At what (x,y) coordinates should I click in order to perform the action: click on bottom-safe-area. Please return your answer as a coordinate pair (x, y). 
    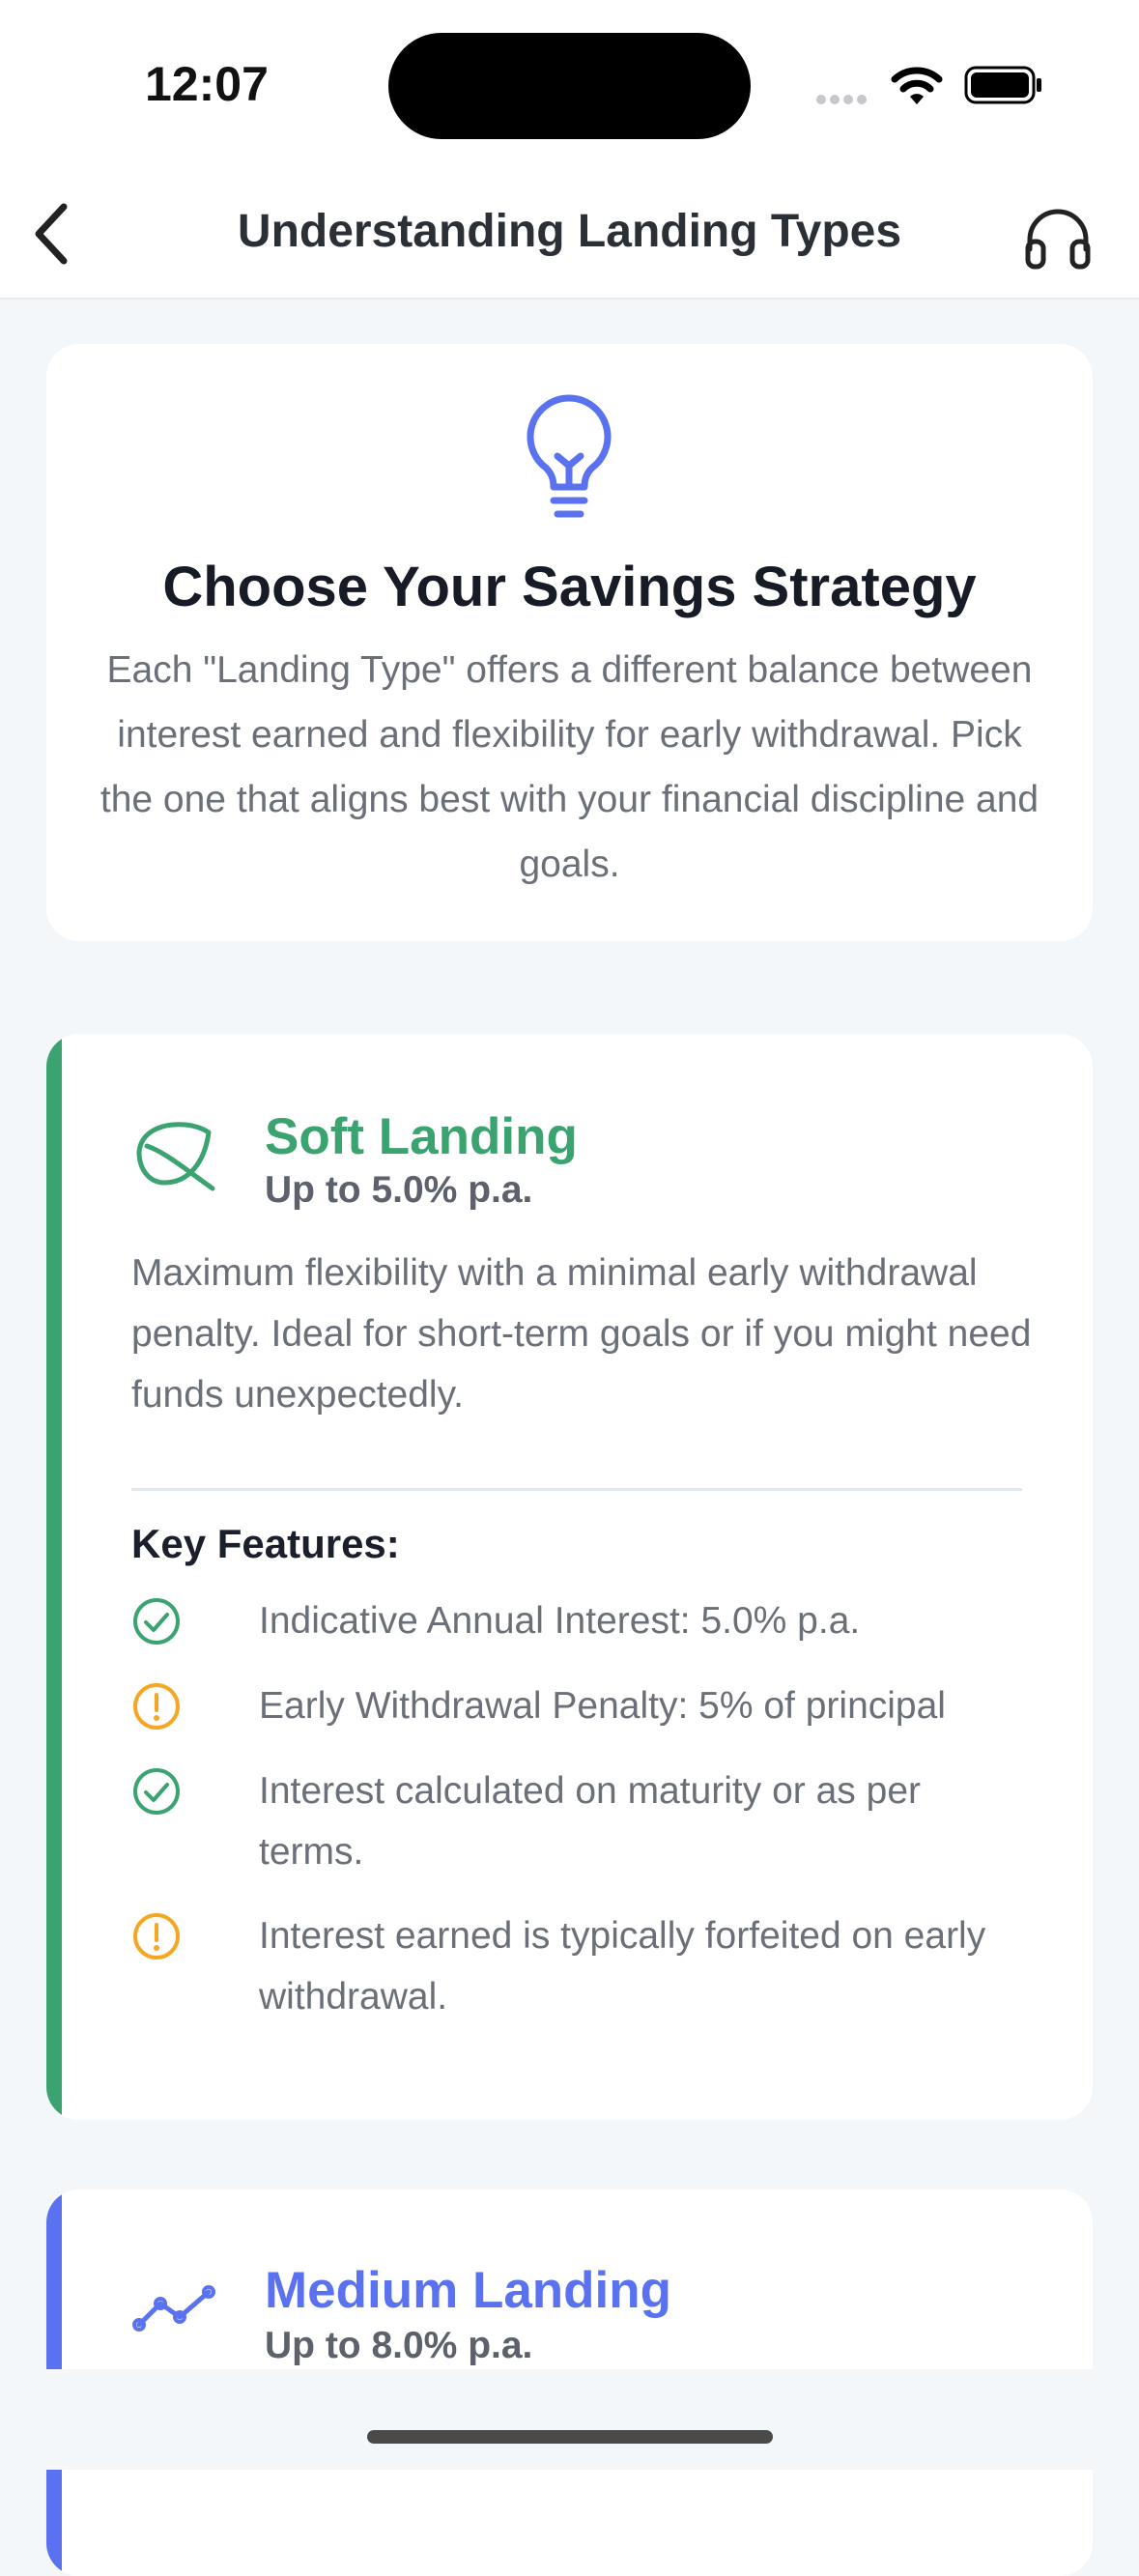
    Looking at the image, I should click on (569, 2420).